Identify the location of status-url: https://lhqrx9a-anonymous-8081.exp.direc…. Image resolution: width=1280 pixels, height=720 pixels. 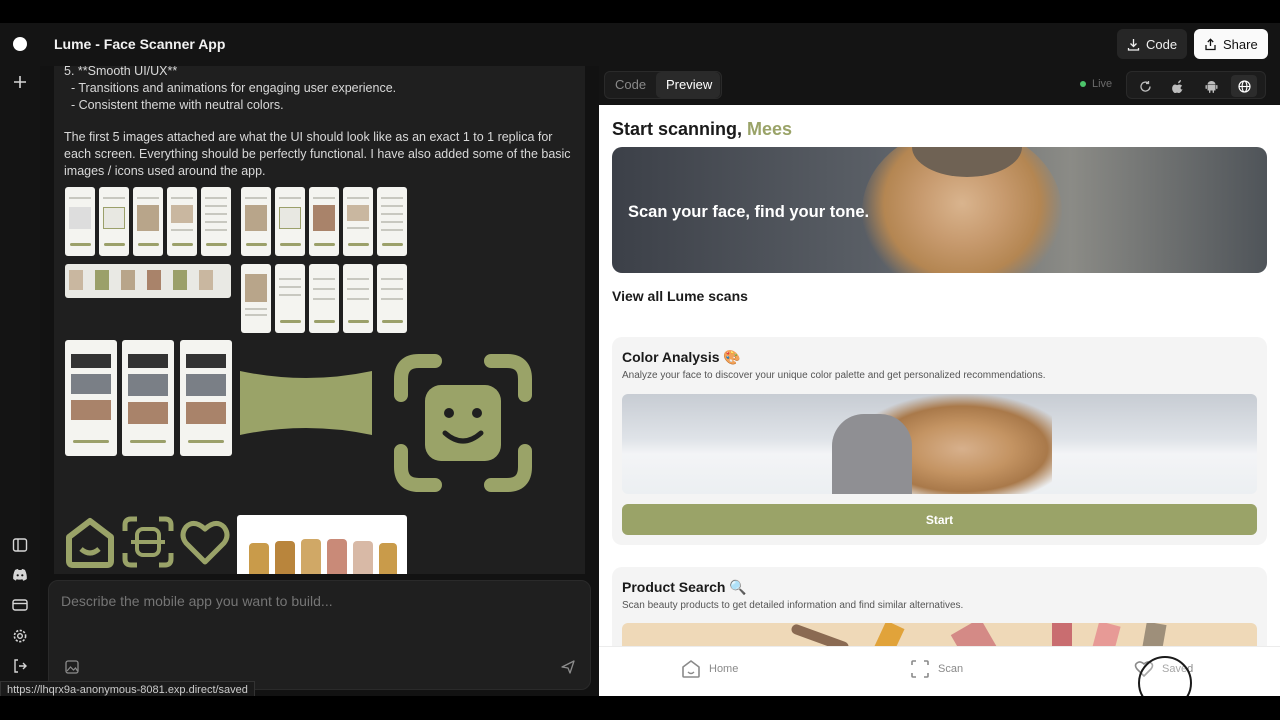
(127, 688).